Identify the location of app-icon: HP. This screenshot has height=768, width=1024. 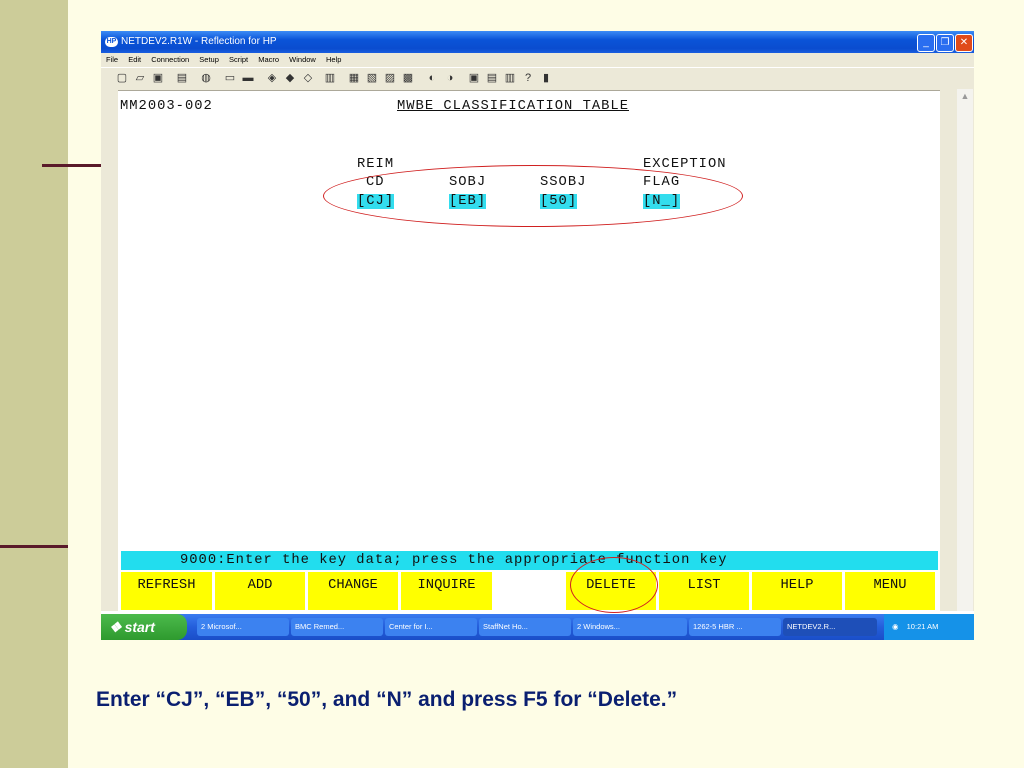
(111, 42).